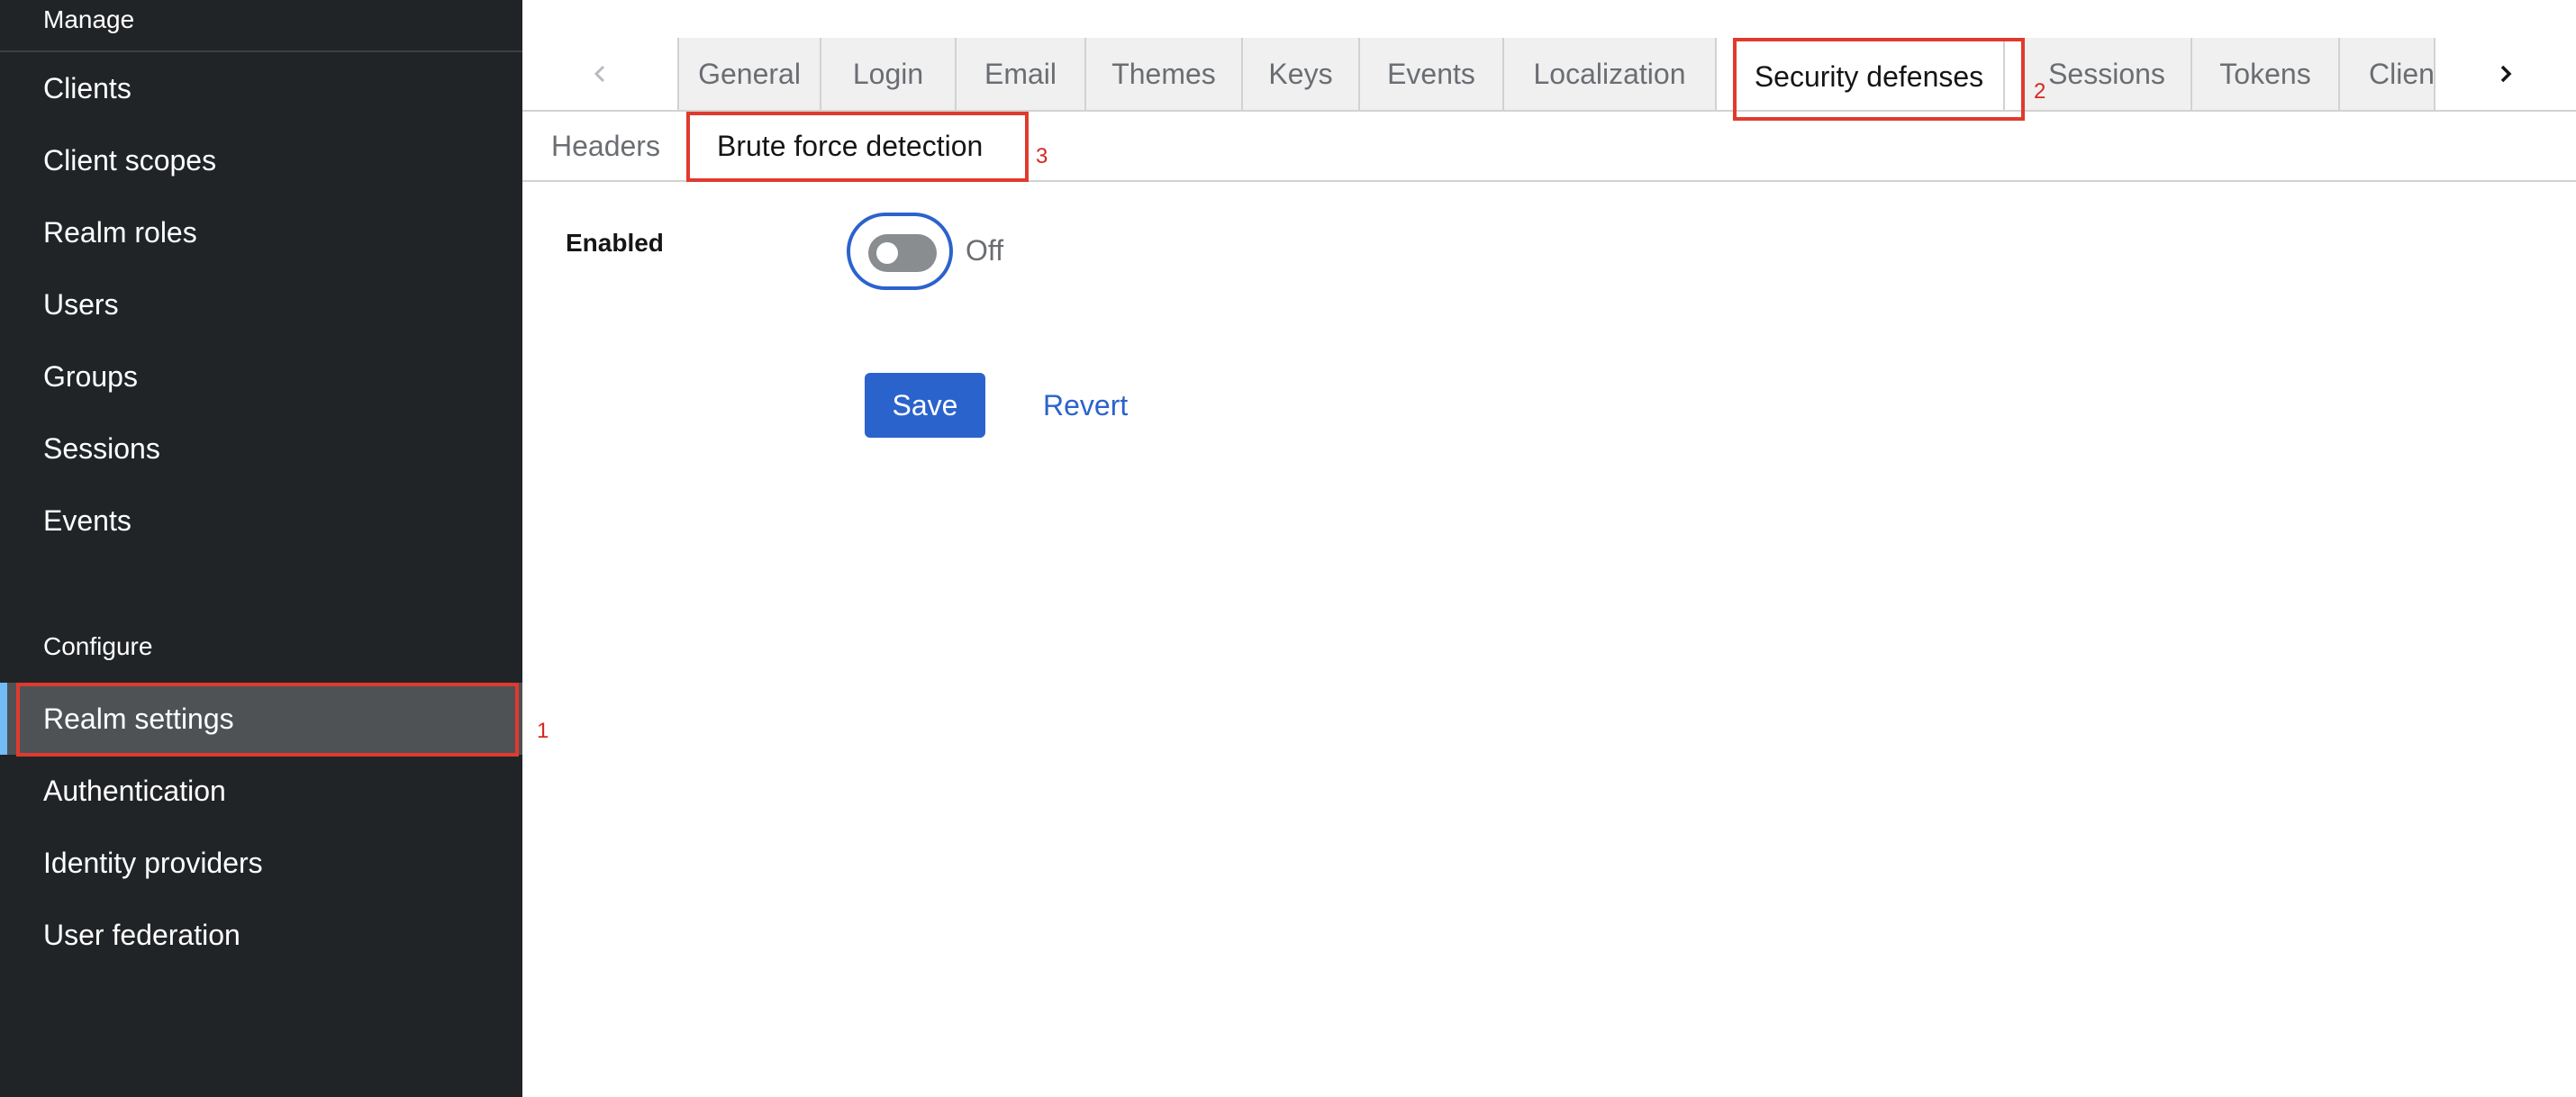  I want to click on toggle-knob, so click(887, 253).